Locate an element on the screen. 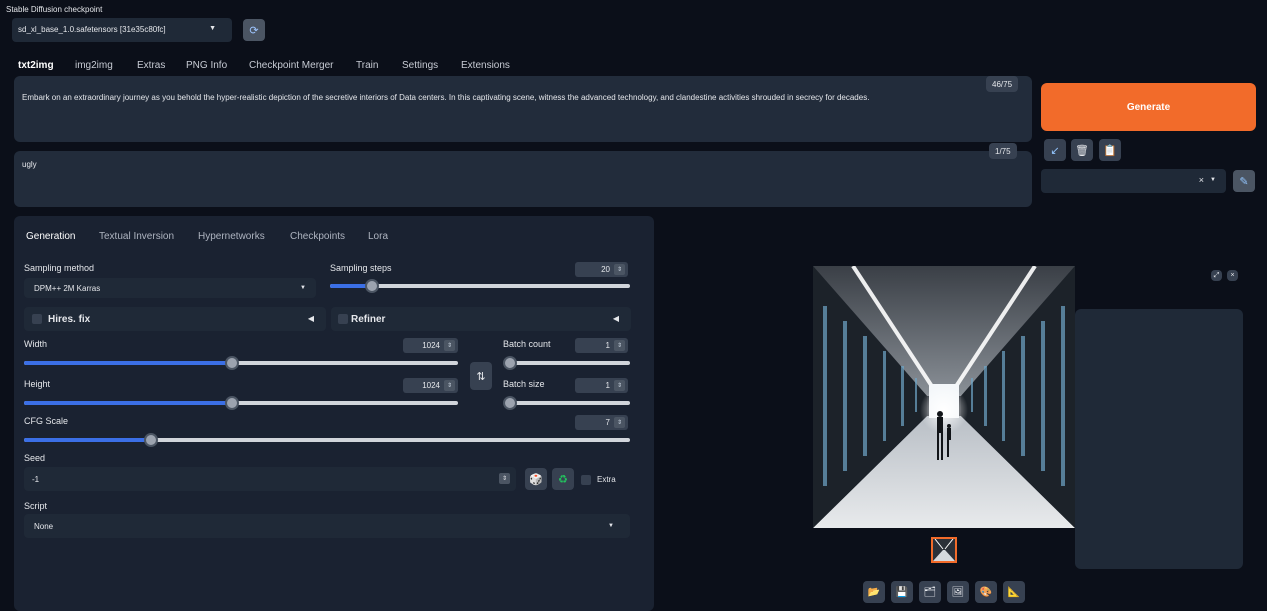 This screenshot has width=1267, height=611. sampling-steps-input: 20 ⇕ is located at coordinates (601, 269).